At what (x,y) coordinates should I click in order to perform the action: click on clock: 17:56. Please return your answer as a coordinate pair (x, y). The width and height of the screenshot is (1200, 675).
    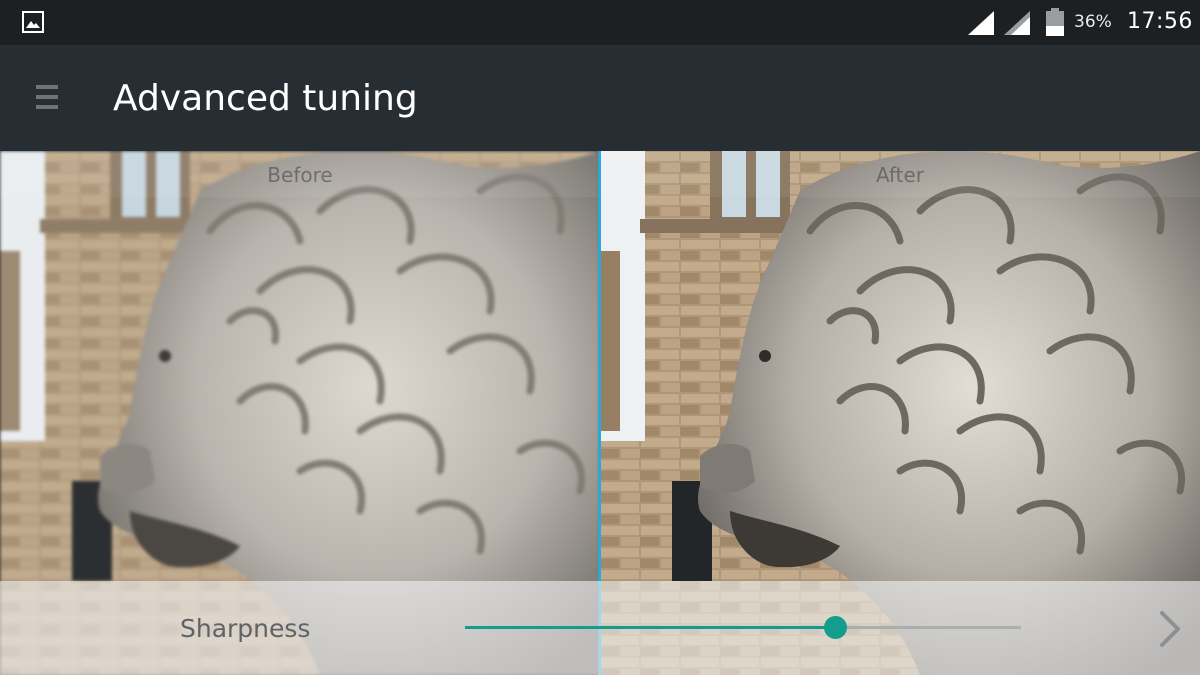
    Looking at the image, I should click on (1160, 21).